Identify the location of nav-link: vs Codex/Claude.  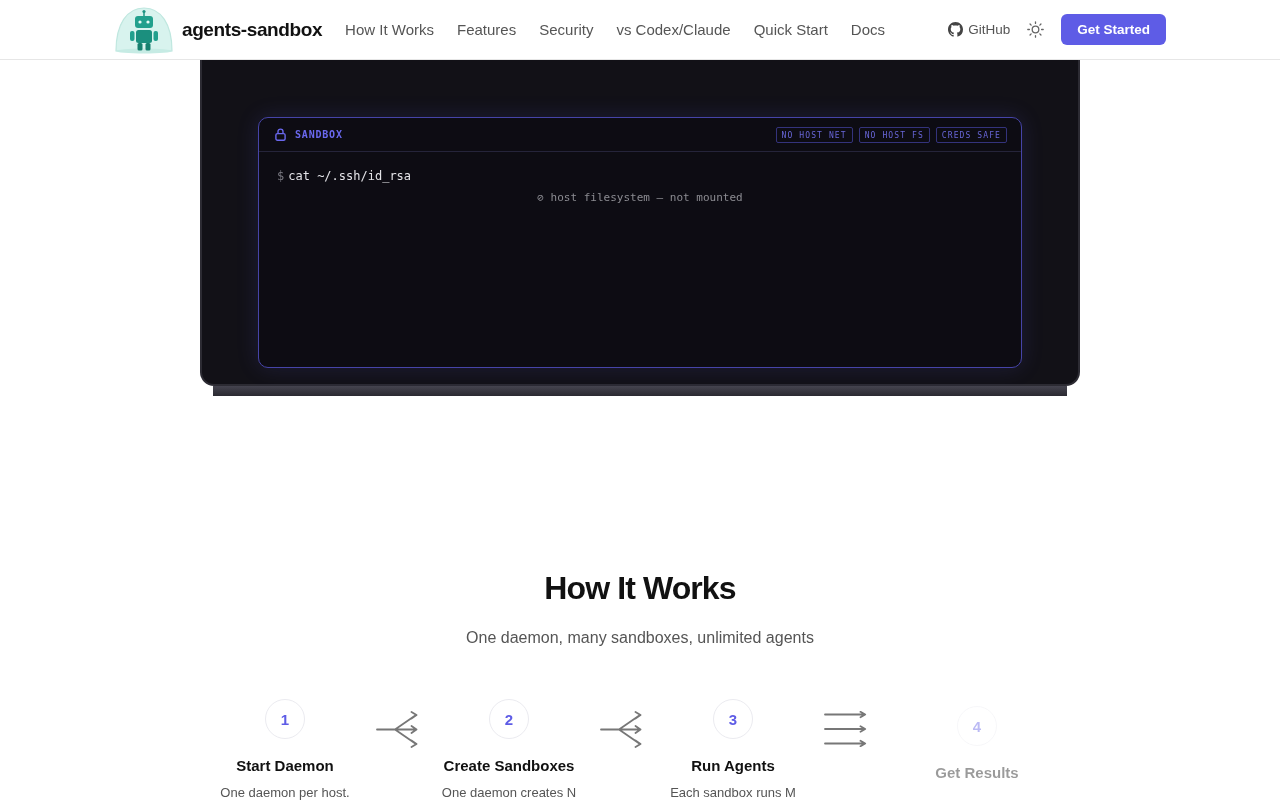
(673, 29).